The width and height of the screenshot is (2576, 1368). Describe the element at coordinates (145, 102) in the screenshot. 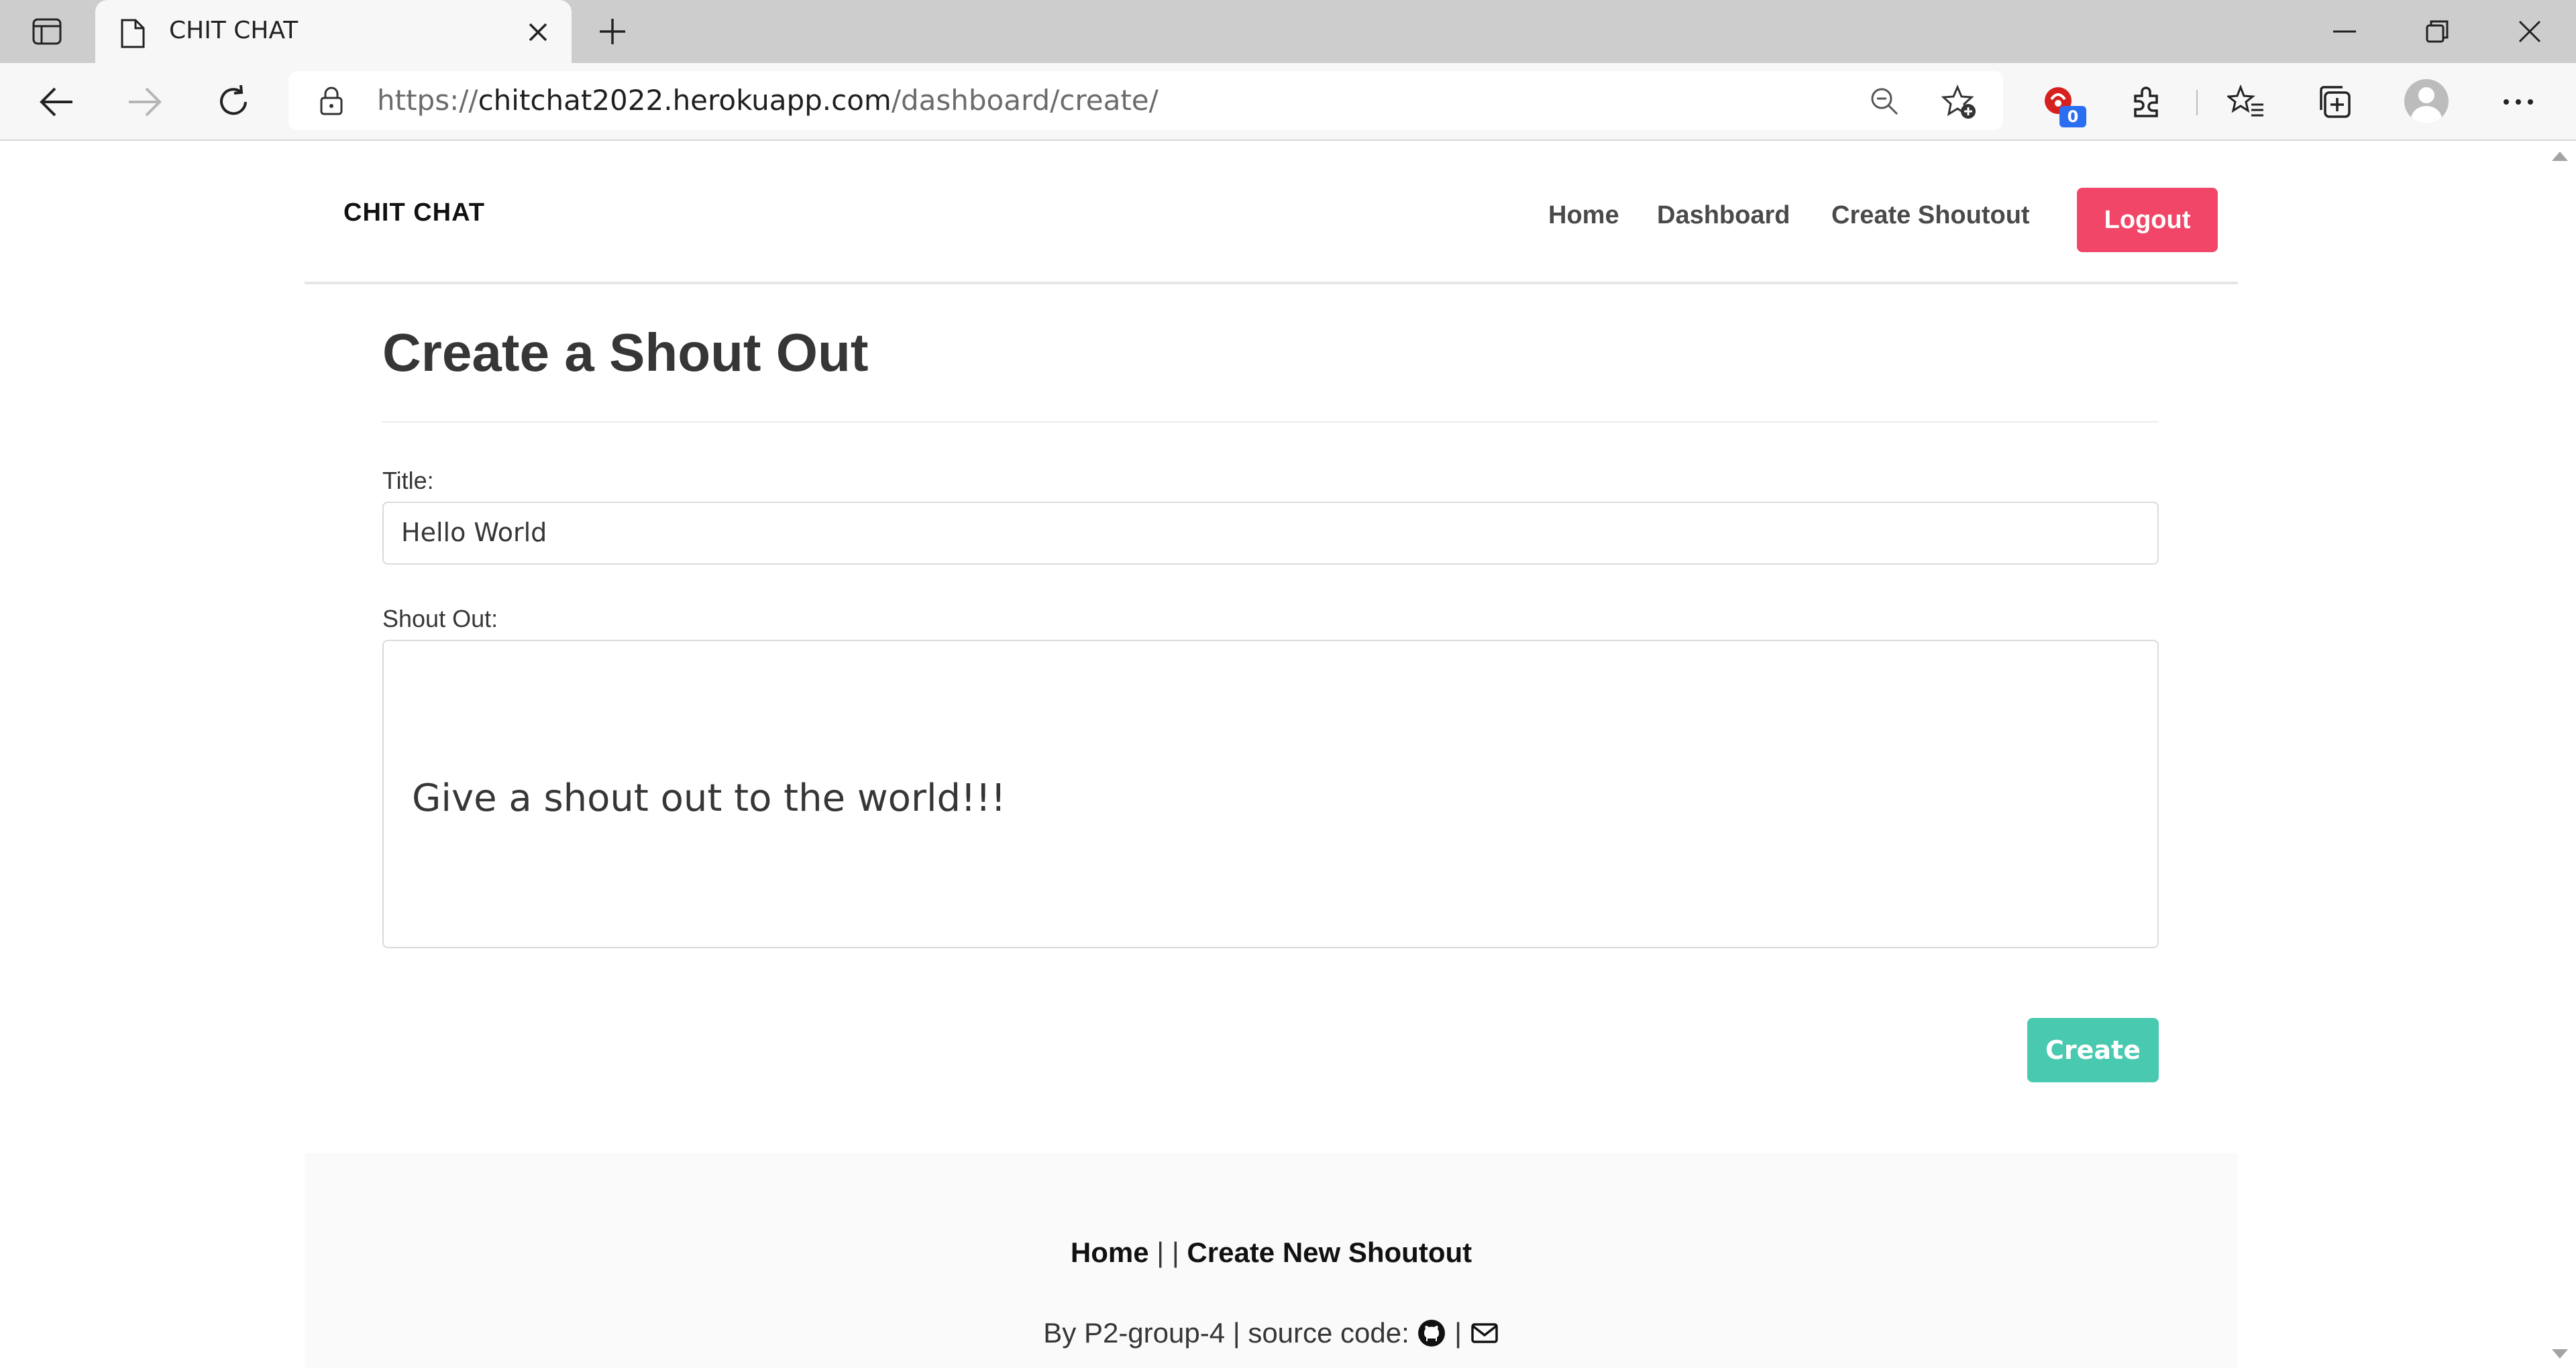

I see `forward-icon` at that location.